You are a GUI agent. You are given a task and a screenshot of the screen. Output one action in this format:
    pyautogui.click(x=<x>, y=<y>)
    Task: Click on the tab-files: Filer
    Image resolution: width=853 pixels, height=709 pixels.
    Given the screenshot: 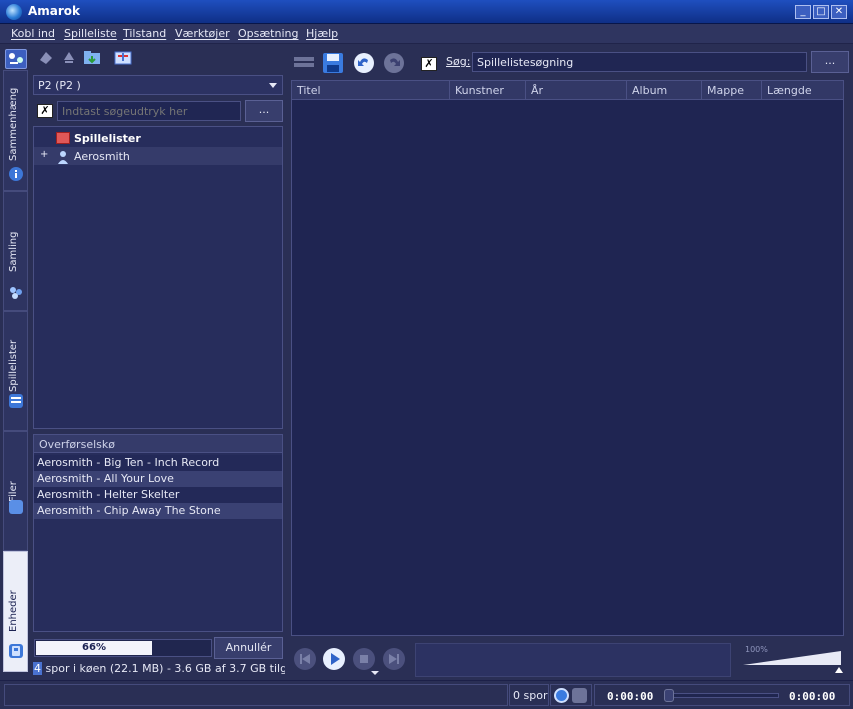 What is the action you would take?
    pyautogui.click(x=15, y=491)
    